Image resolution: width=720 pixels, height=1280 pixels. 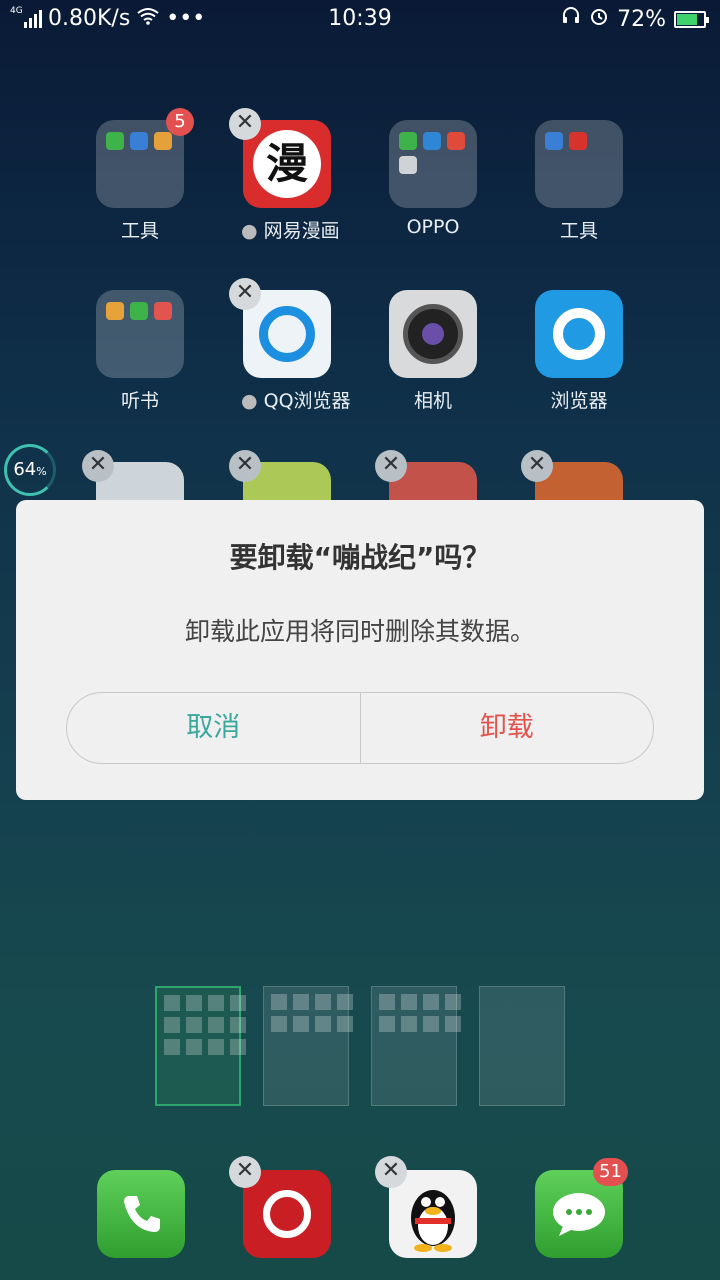 What do you see at coordinates (360, 557) in the screenshot?
I see `dialog-title: 要卸载“嘣战纪”吗？` at bounding box center [360, 557].